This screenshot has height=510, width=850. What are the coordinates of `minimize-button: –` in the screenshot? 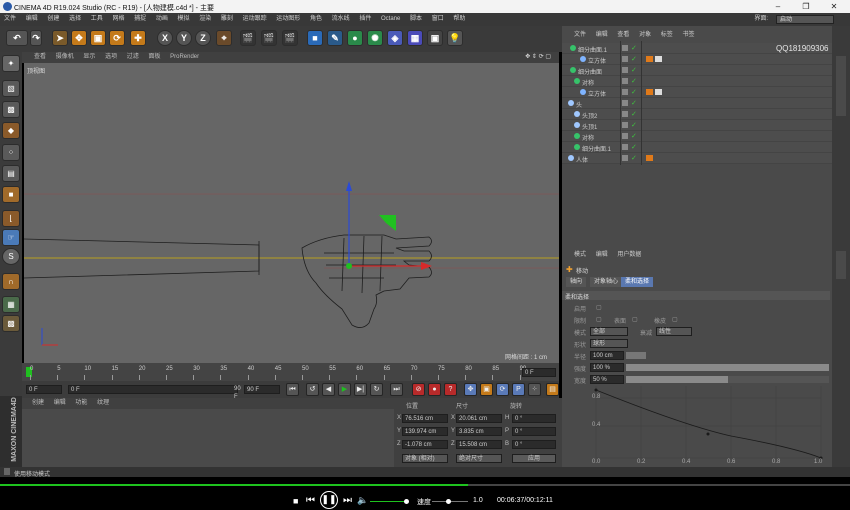 It's located at (778, 6).